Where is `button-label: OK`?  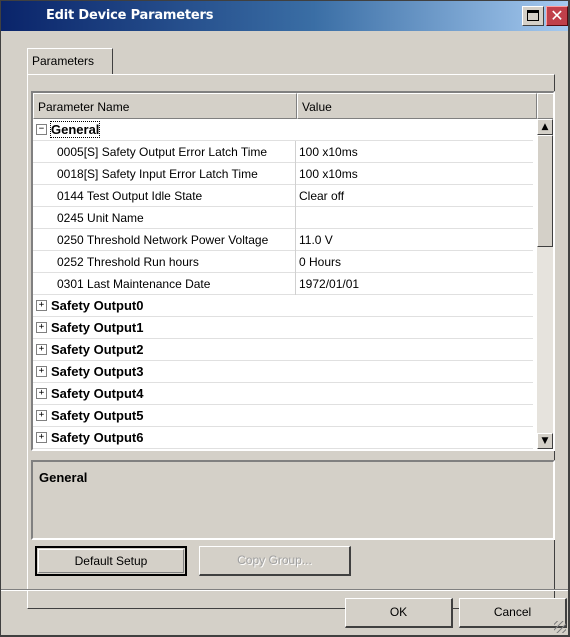 button-label: OK is located at coordinates (398, 612).